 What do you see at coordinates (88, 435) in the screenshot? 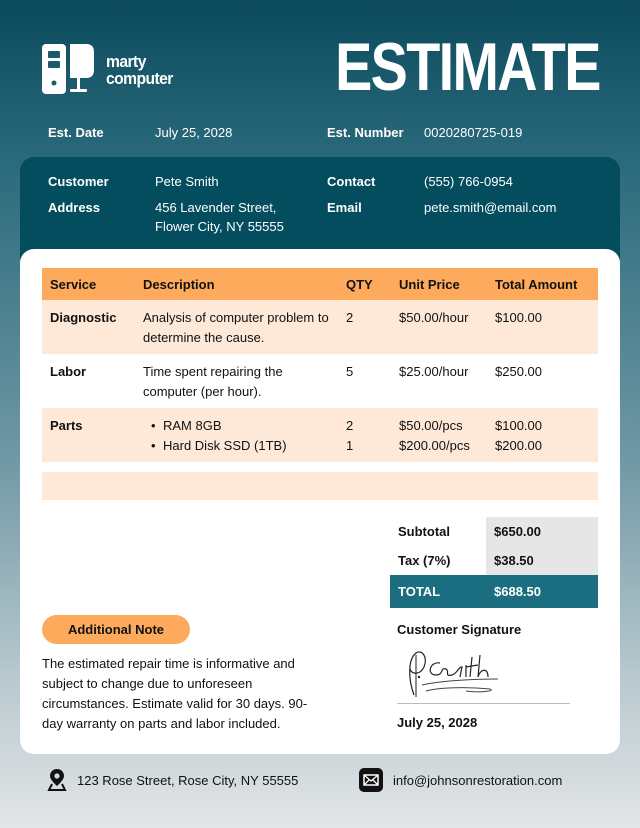
I see `cell-service: Parts` at bounding box center [88, 435].